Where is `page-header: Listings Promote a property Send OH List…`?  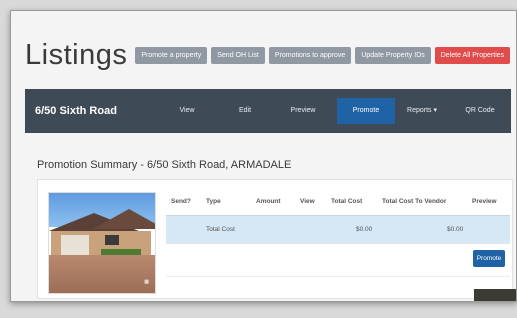 page-header: Listings Promote a property Send OH List… is located at coordinates (269, 55).